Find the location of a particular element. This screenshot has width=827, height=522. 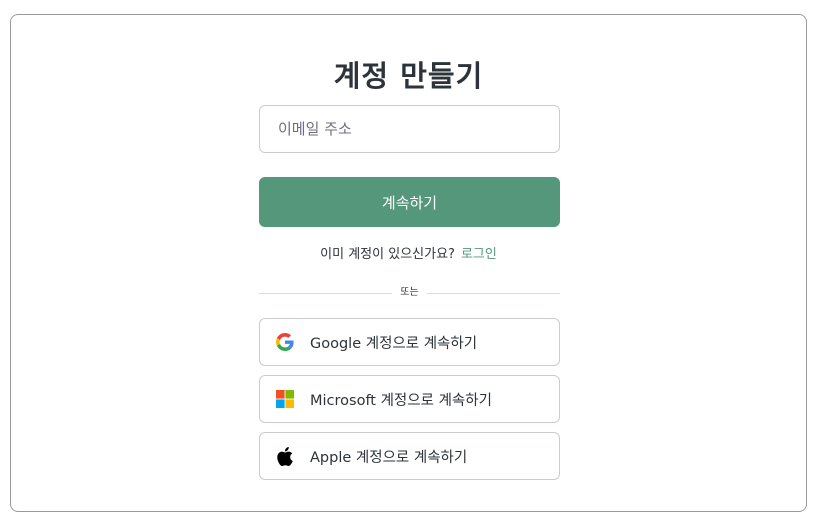

login-prompt: 이미 계정이 있으신가요? 로그인 is located at coordinates (408, 252).